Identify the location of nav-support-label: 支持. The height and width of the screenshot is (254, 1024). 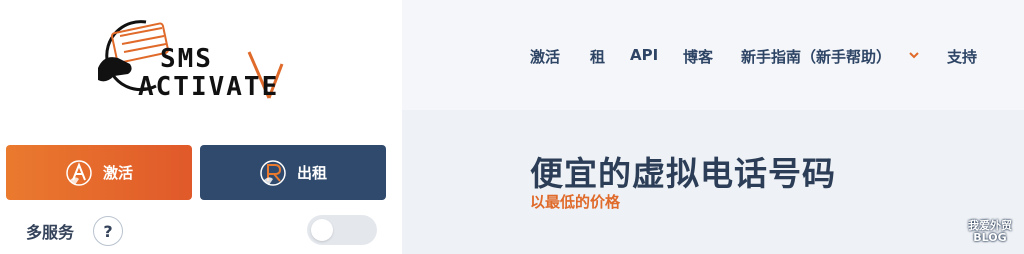
(962, 57).